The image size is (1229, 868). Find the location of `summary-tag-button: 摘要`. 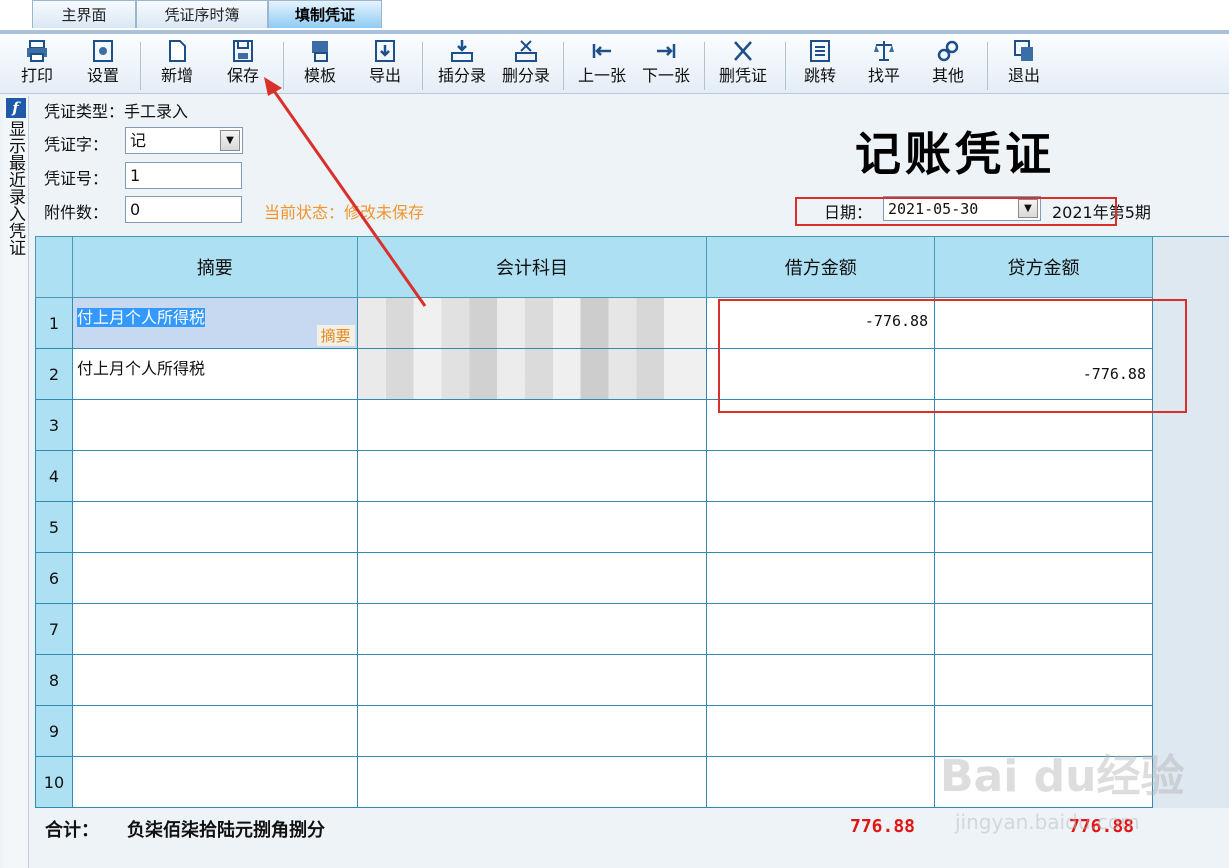

summary-tag-button: 摘要 is located at coordinates (335, 335).